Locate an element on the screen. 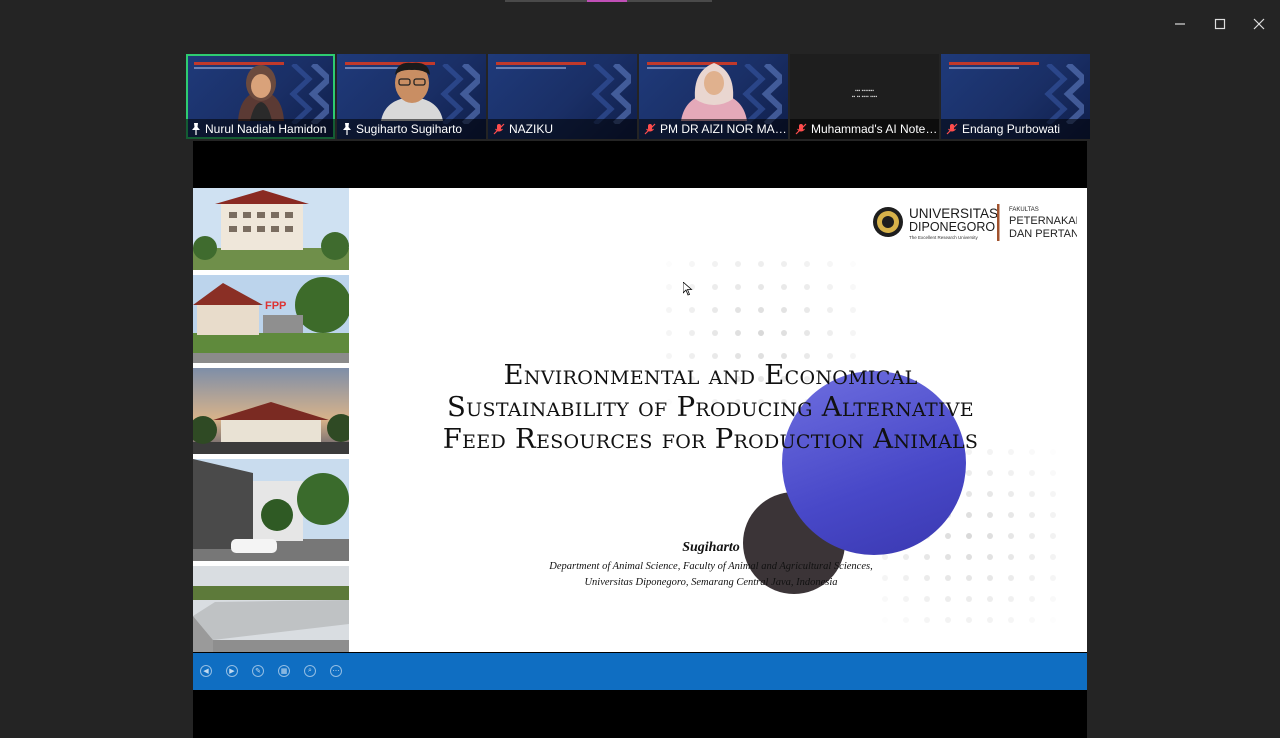 Image resolution: width=1280 pixels, height=738 pixels. faculty-label: FAKULTAS is located at coordinates (1024, 210).